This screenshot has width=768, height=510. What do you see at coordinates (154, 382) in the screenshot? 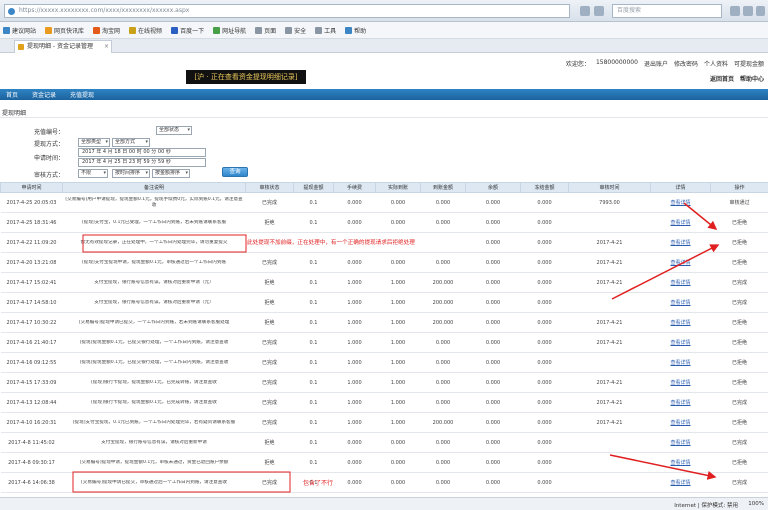
I see `desc-text: [提现]银行卡提现，提现金额0.1元，已完成转账，请注意查收` at bounding box center [154, 382].